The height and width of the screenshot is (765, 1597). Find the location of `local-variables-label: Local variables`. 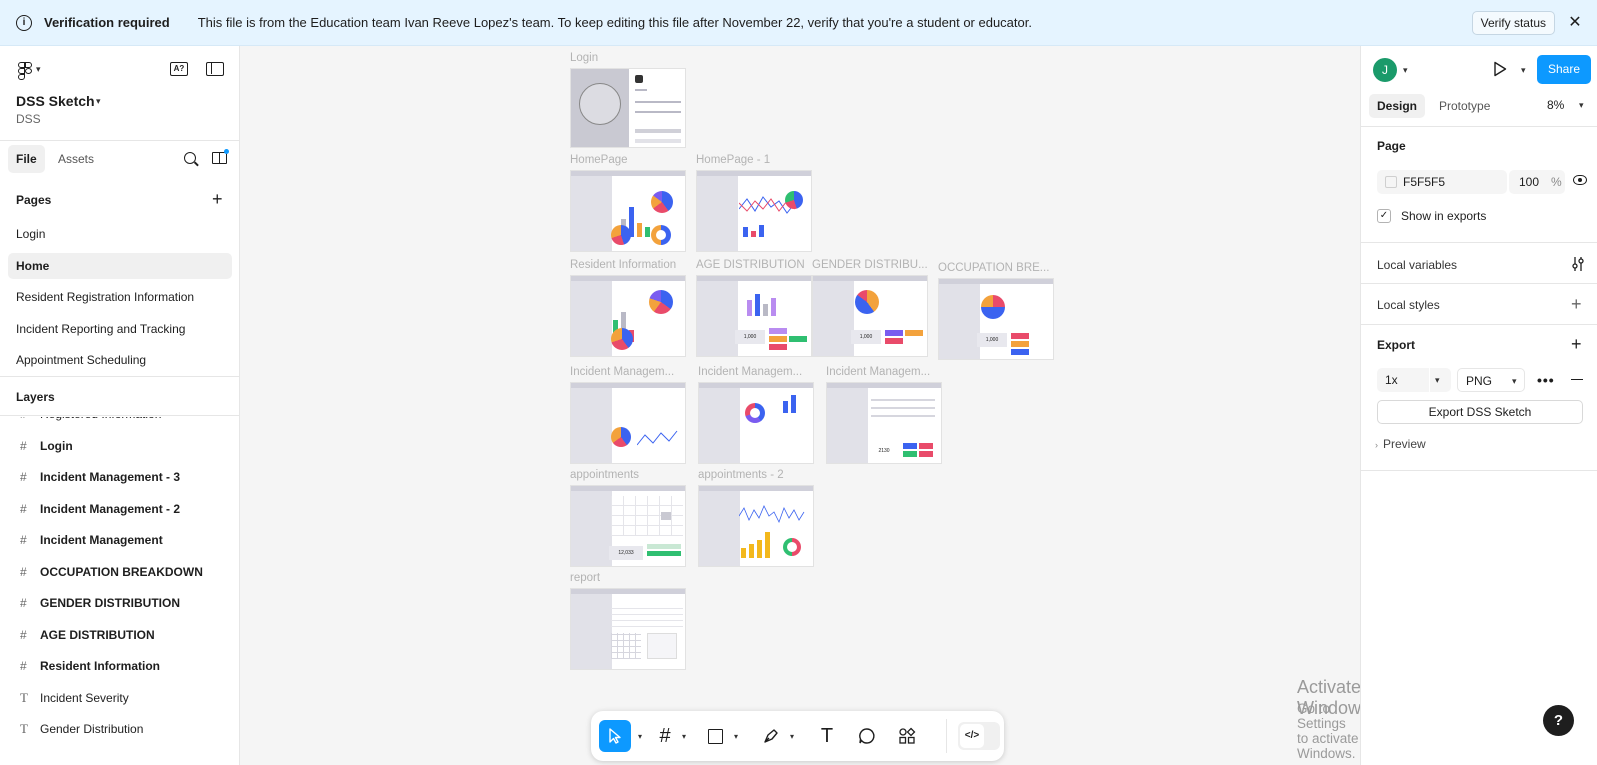

local-variables-label: Local variables is located at coordinates (1417, 265).